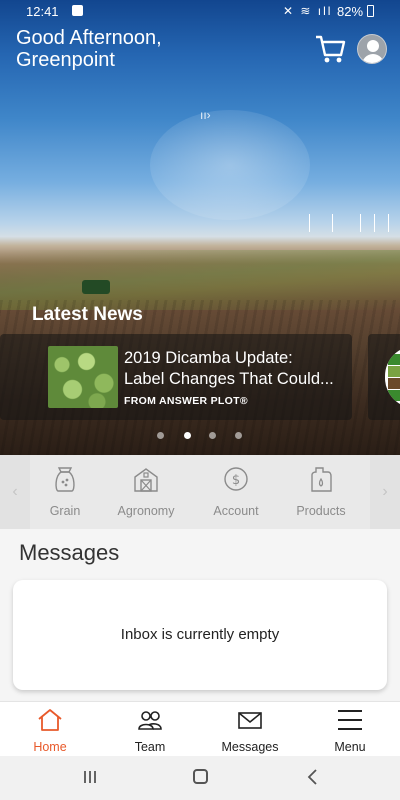  I want to click on dollar-coin-icon: $, so click(236, 479).